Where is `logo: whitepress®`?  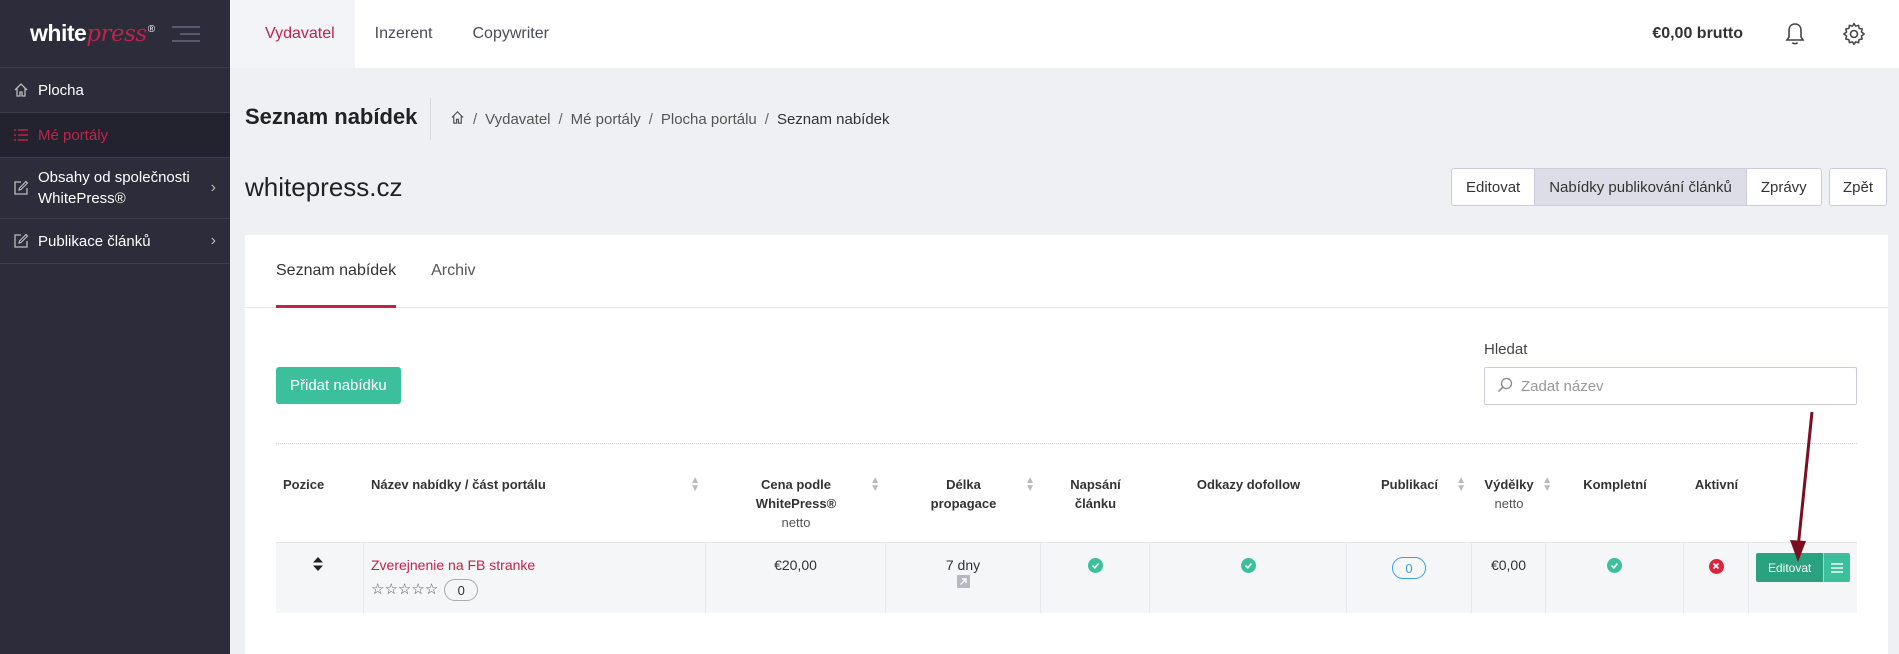
logo: whitepress® is located at coordinates (92, 33).